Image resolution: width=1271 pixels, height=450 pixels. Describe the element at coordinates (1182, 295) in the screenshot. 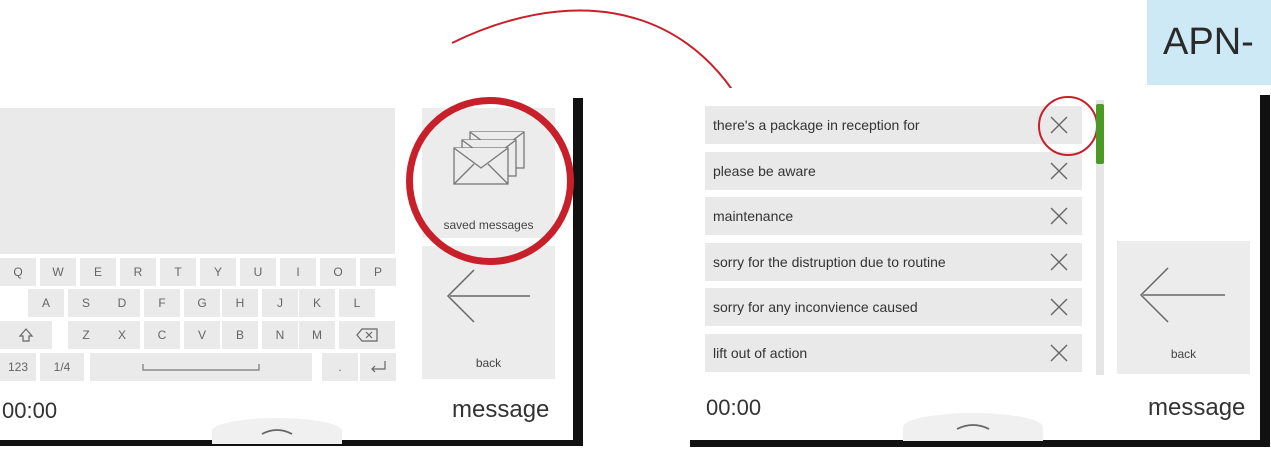

I see `back-arrow-icon` at that location.